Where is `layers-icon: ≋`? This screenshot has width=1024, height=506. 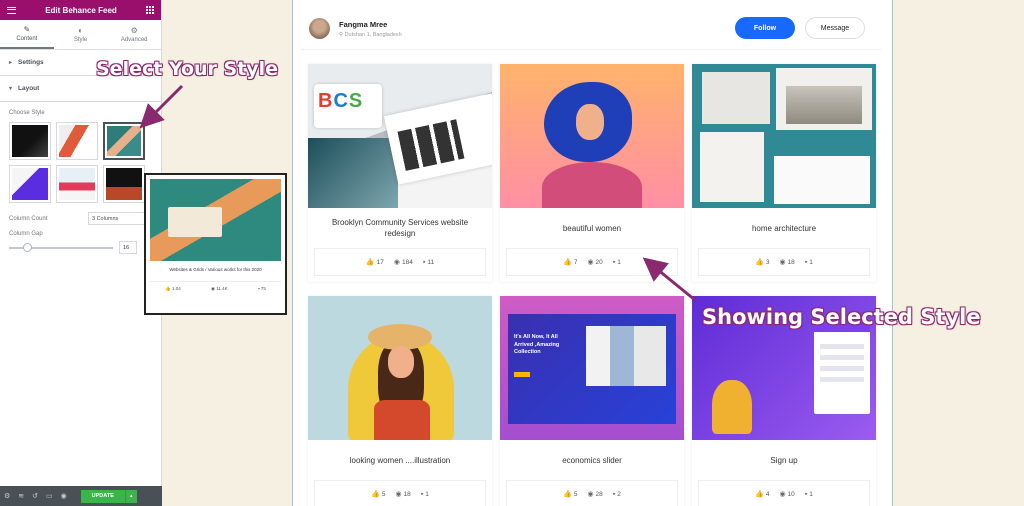
layers-icon: ≋ is located at coordinates (21, 496).